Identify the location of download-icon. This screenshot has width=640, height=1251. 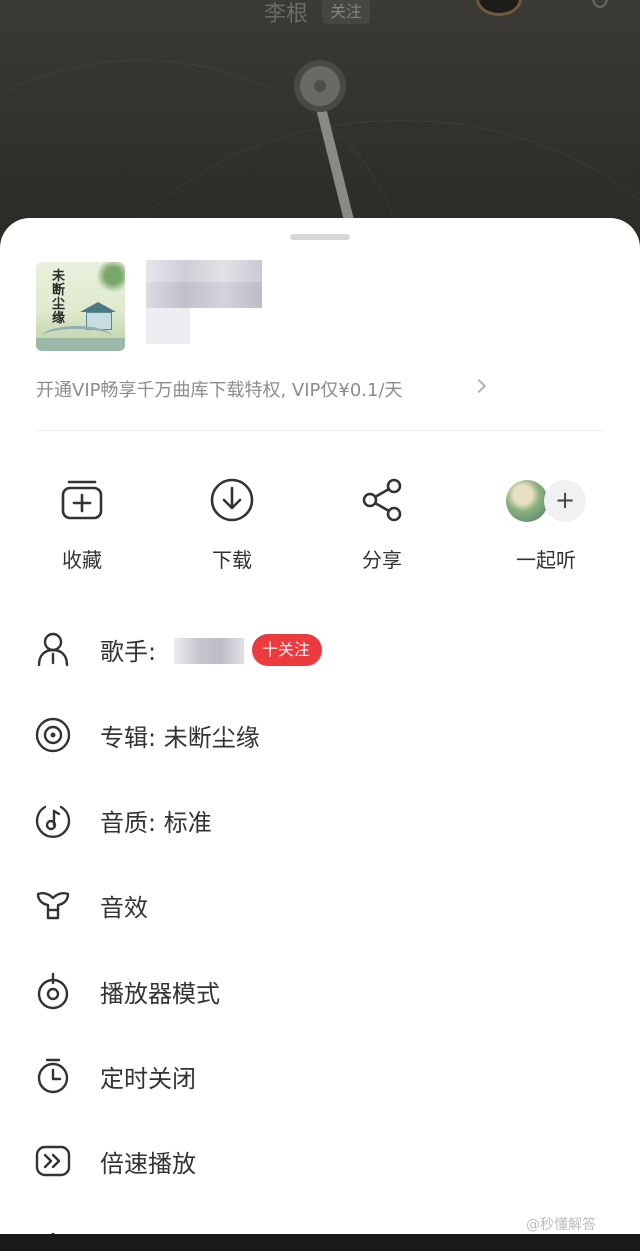
(232, 500).